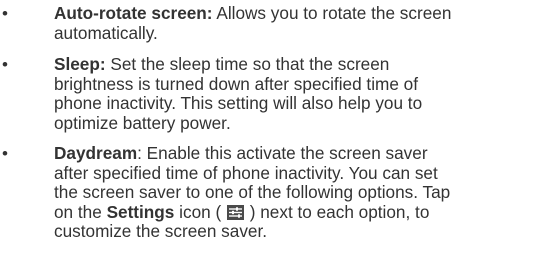  What do you see at coordinates (96, 153) in the screenshot?
I see `term-daydream: Daydream` at bounding box center [96, 153].